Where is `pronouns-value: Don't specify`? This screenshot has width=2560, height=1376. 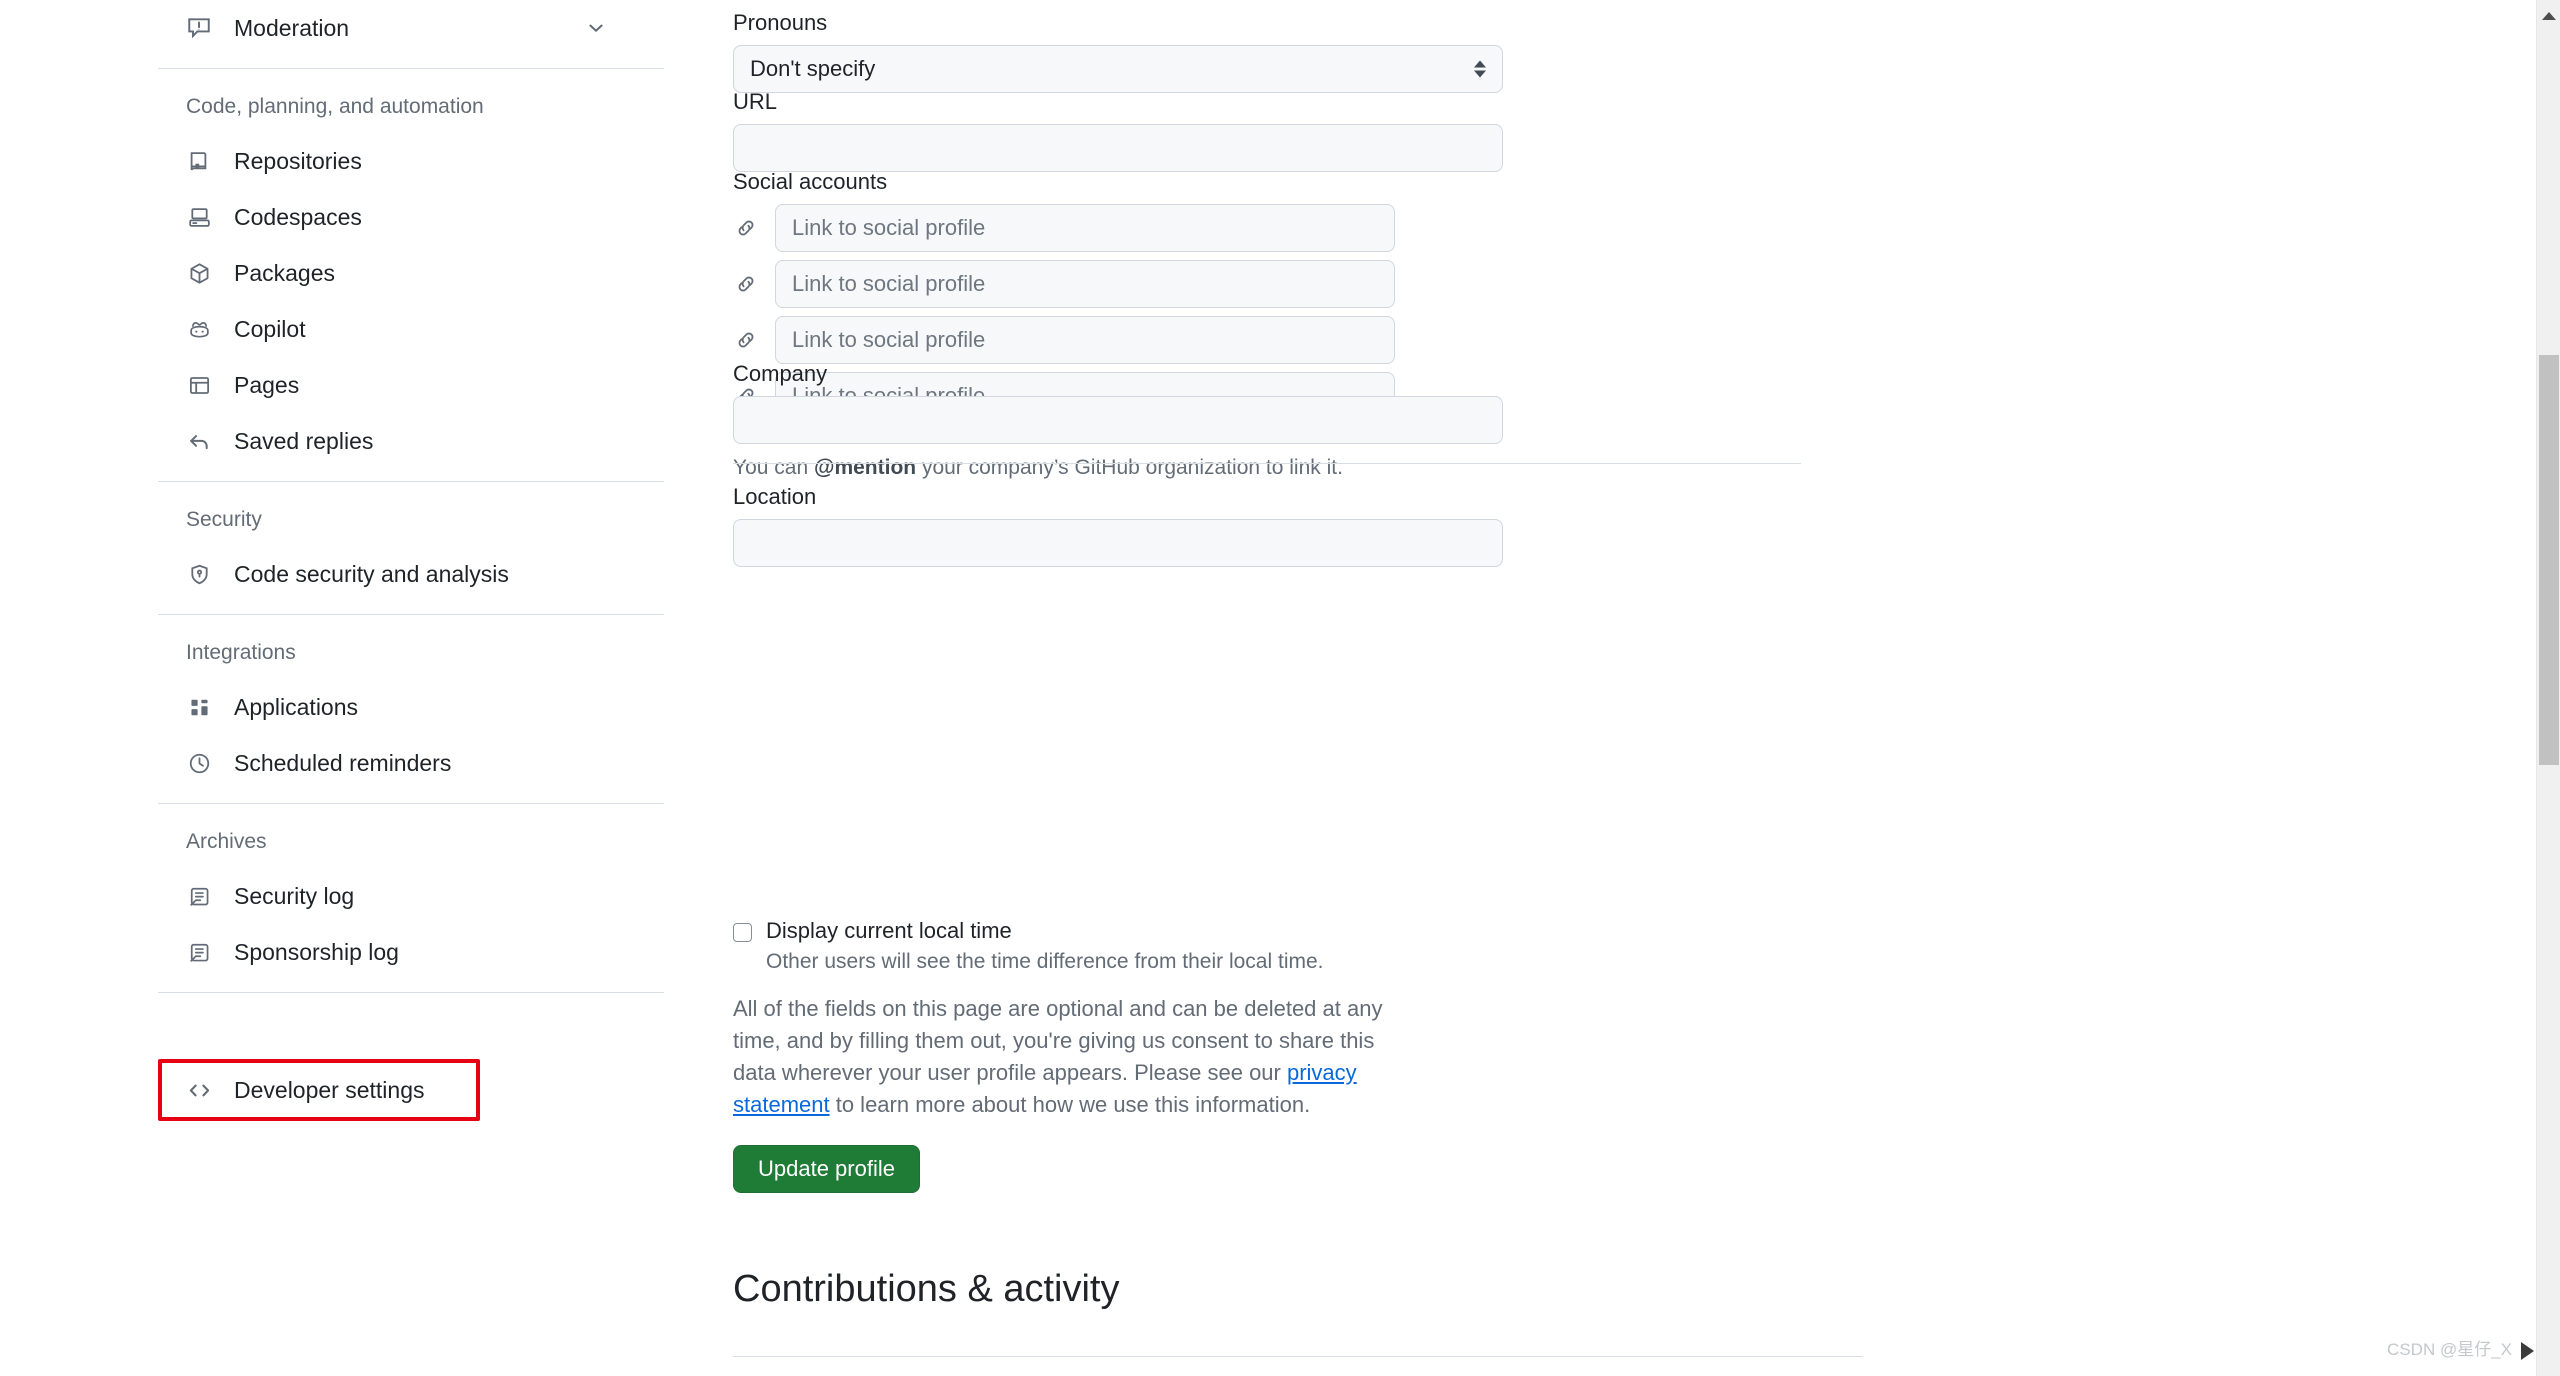
pronouns-value: Don't specify is located at coordinates (813, 68).